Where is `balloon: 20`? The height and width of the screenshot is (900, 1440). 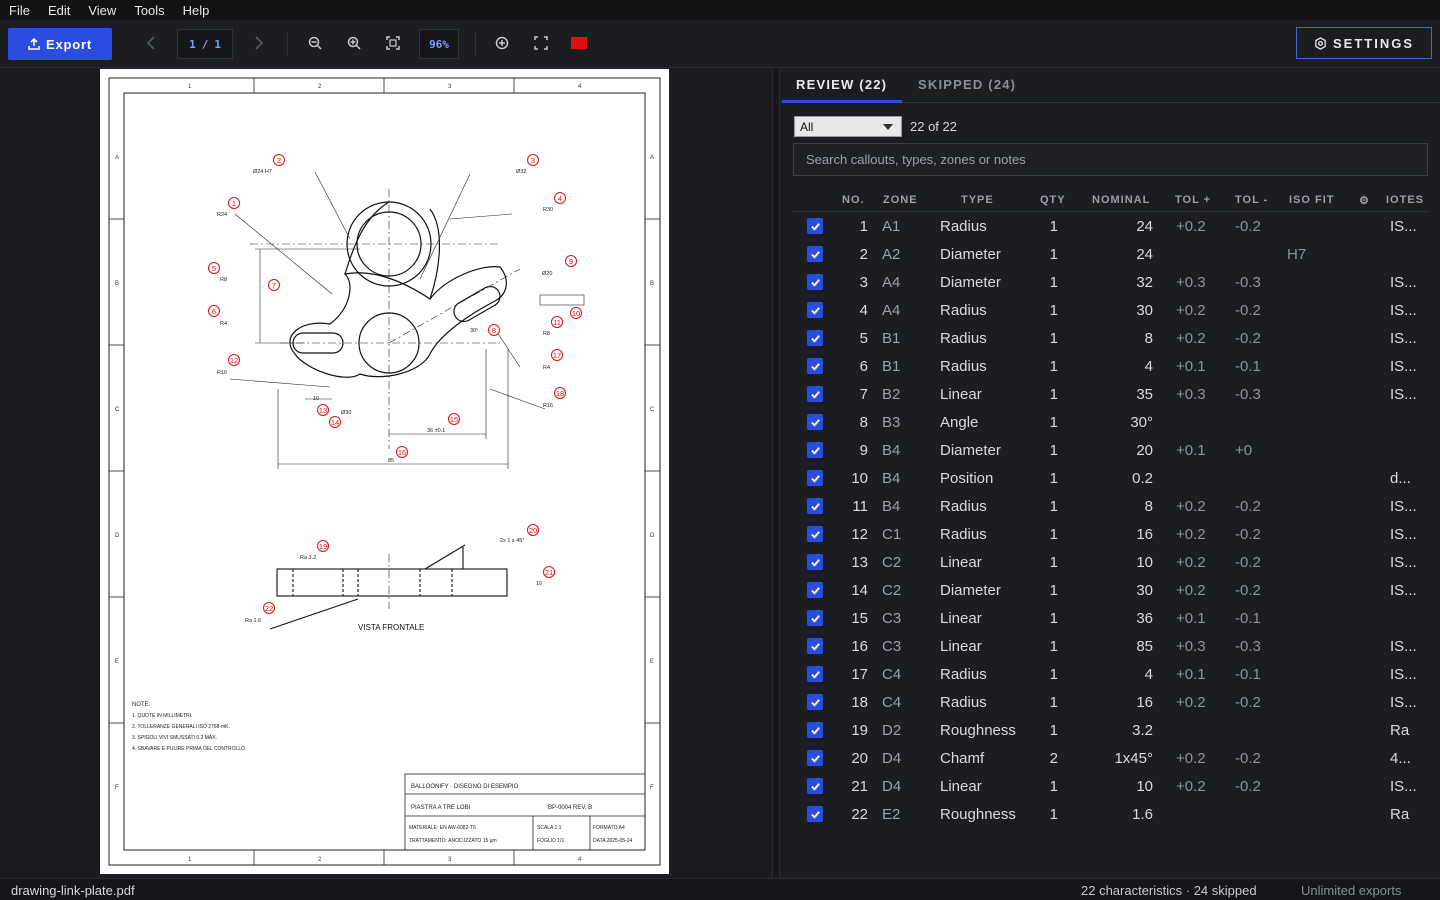 balloon: 20 is located at coordinates (533, 530).